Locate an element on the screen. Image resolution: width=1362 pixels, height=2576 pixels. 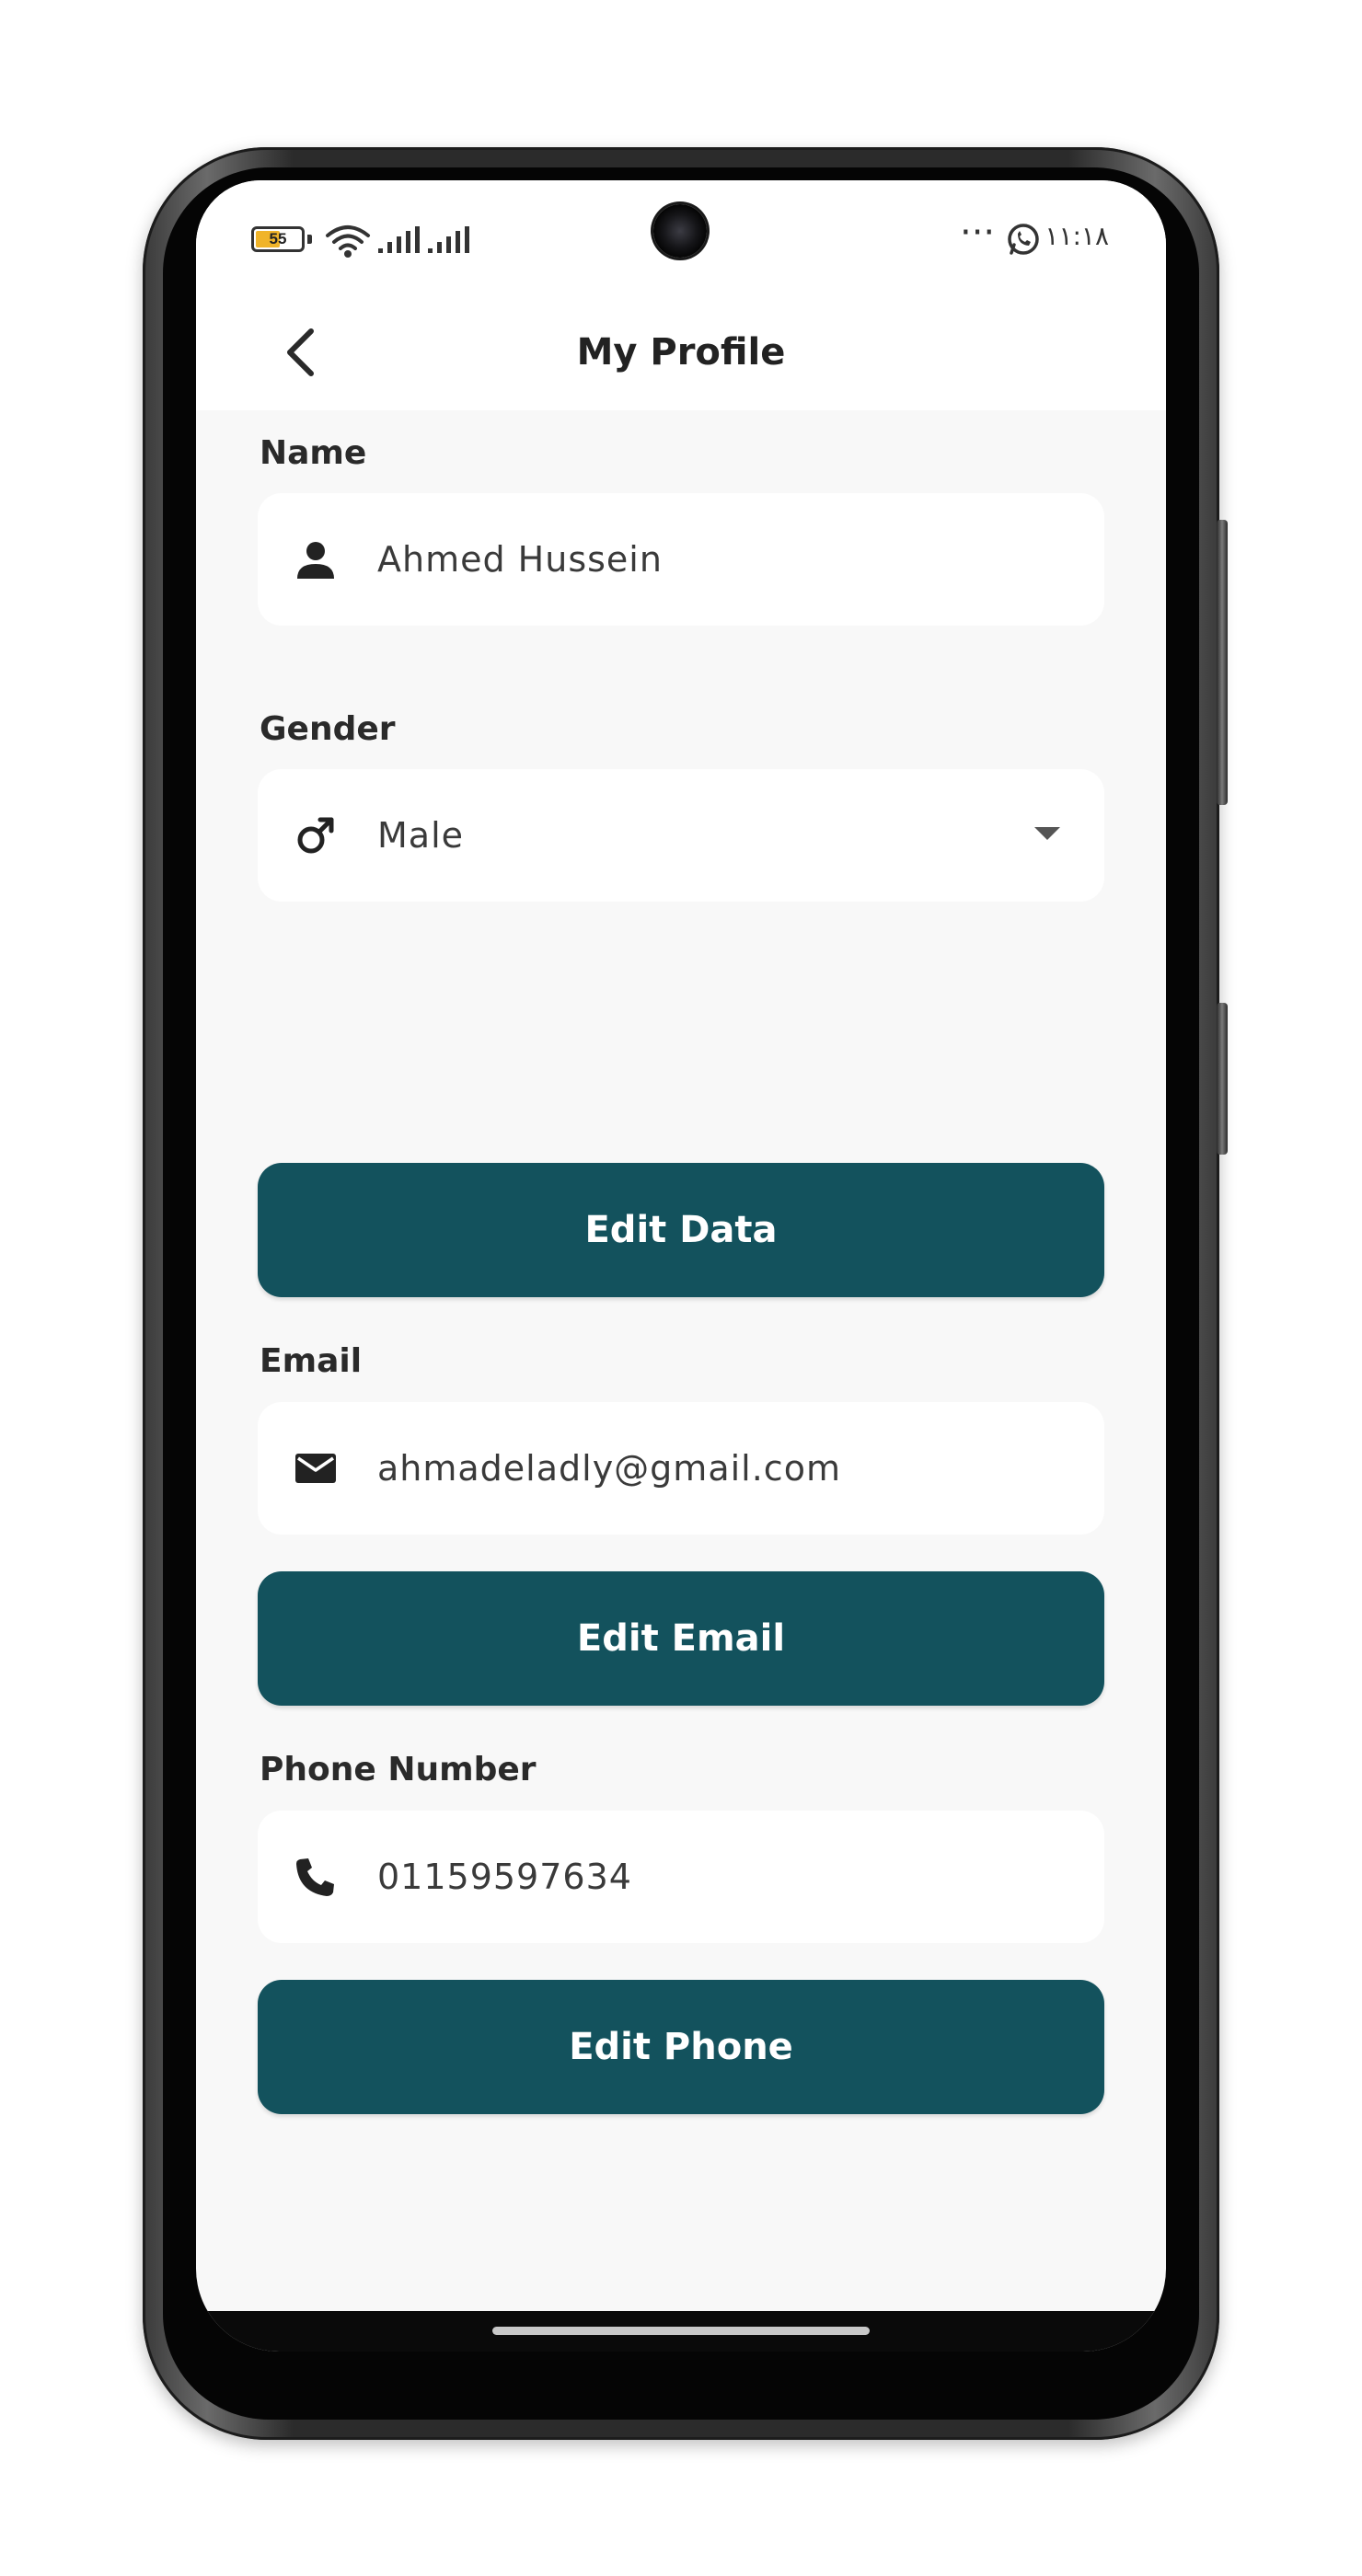
person-icon is located at coordinates (315, 560).